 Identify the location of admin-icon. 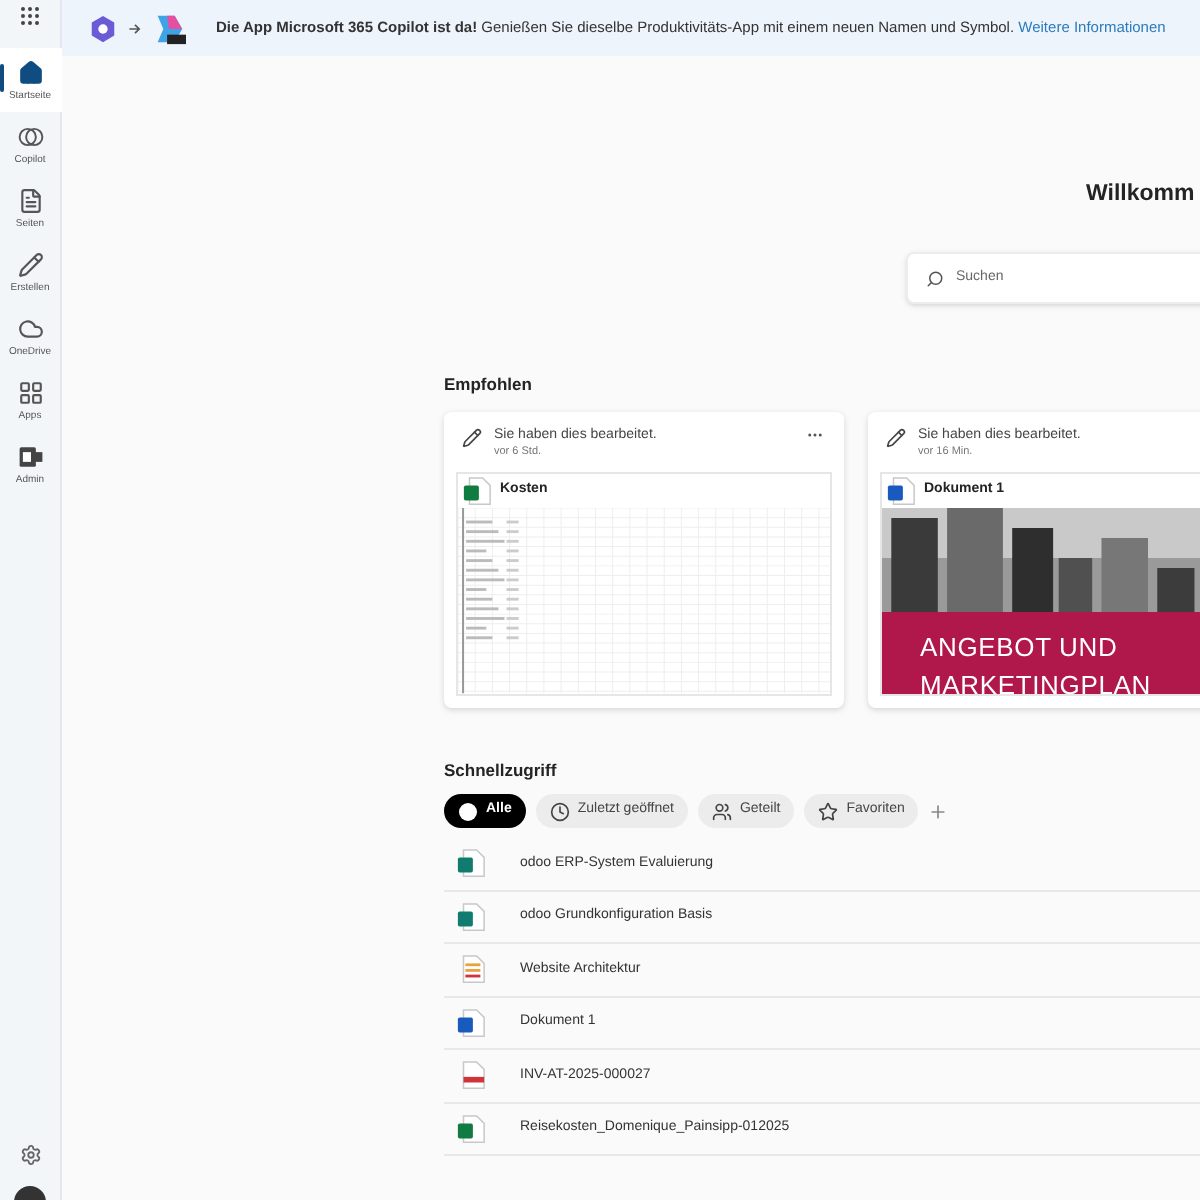
(30, 456).